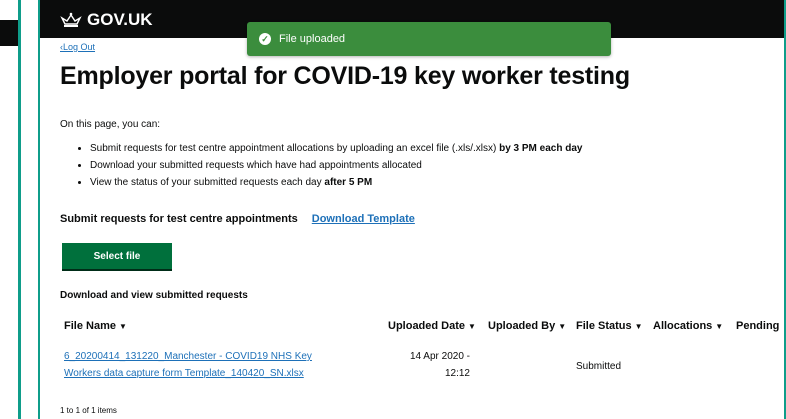 The height and width of the screenshot is (419, 786). Describe the element at coordinates (432, 326) in the screenshot. I see `column-header-uploaded-date: Uploaded Date ▼` at that location.